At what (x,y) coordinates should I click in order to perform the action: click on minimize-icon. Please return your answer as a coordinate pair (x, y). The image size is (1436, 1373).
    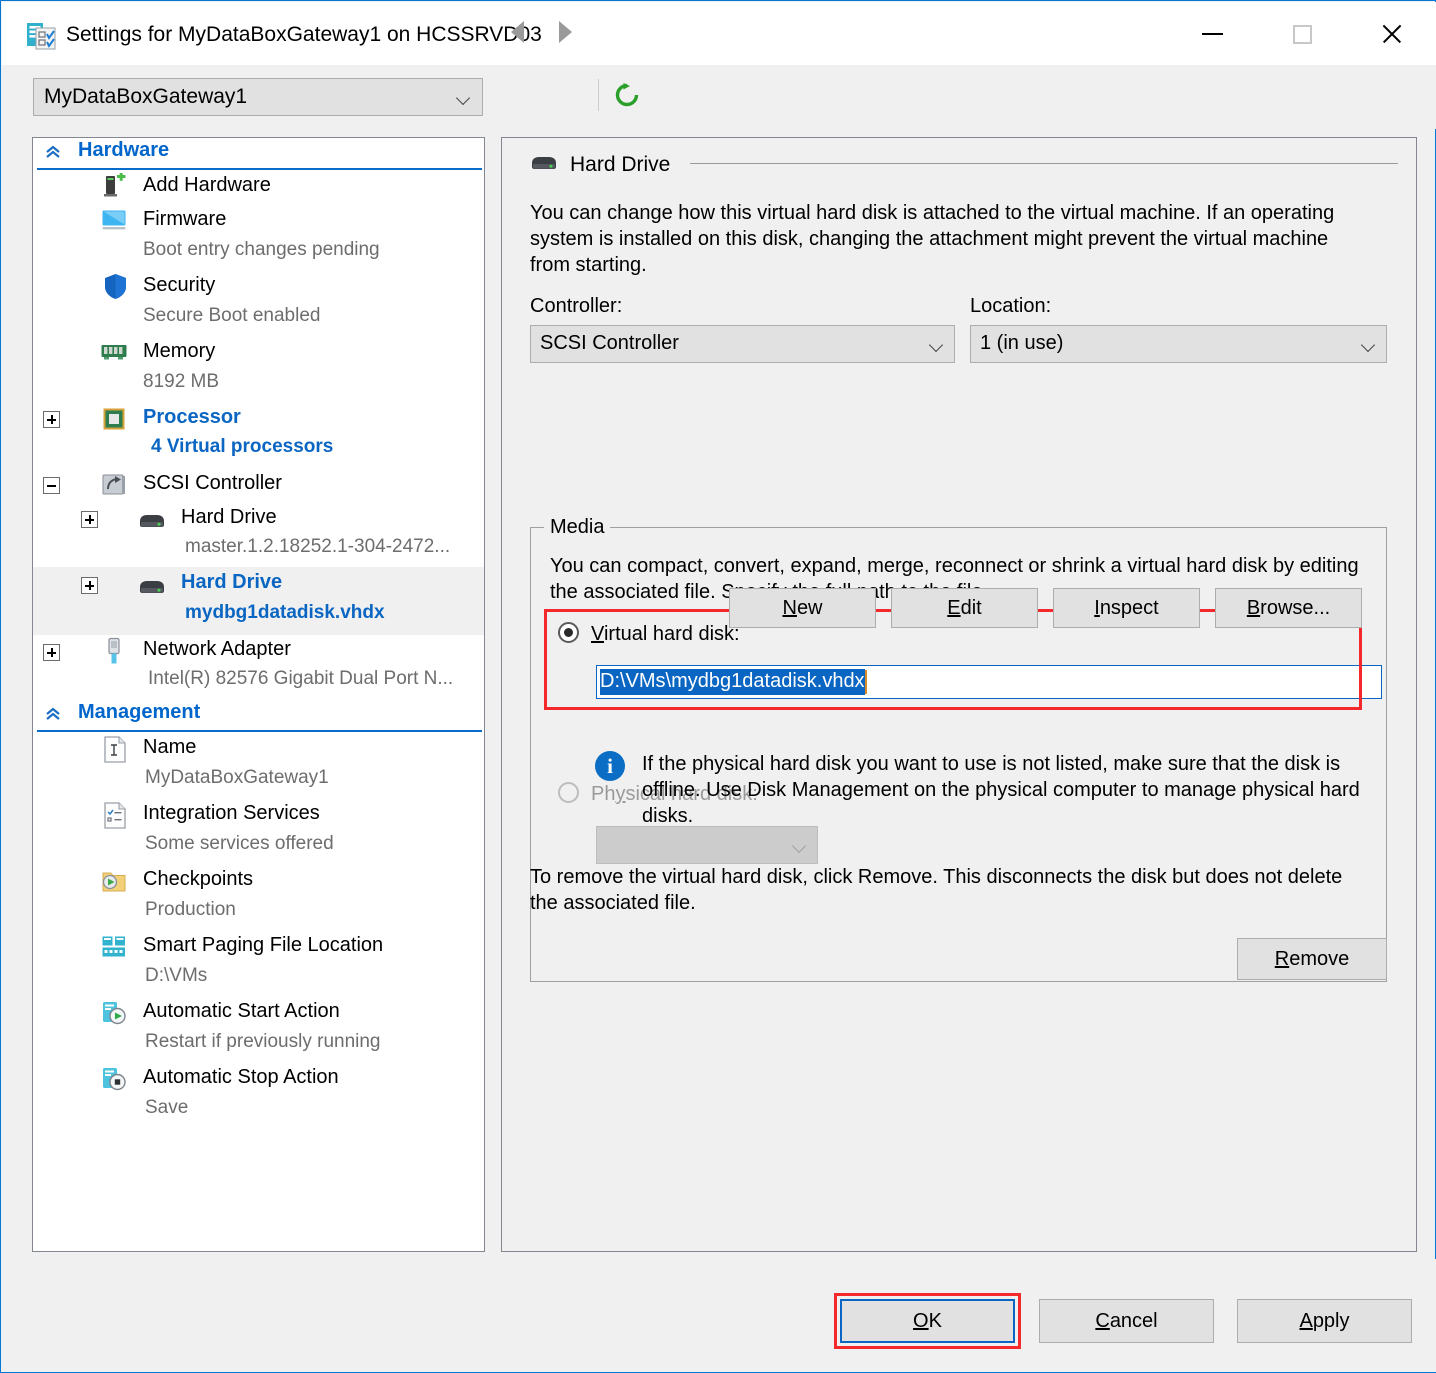
    Looking at the image, I should click on (1212, 34).